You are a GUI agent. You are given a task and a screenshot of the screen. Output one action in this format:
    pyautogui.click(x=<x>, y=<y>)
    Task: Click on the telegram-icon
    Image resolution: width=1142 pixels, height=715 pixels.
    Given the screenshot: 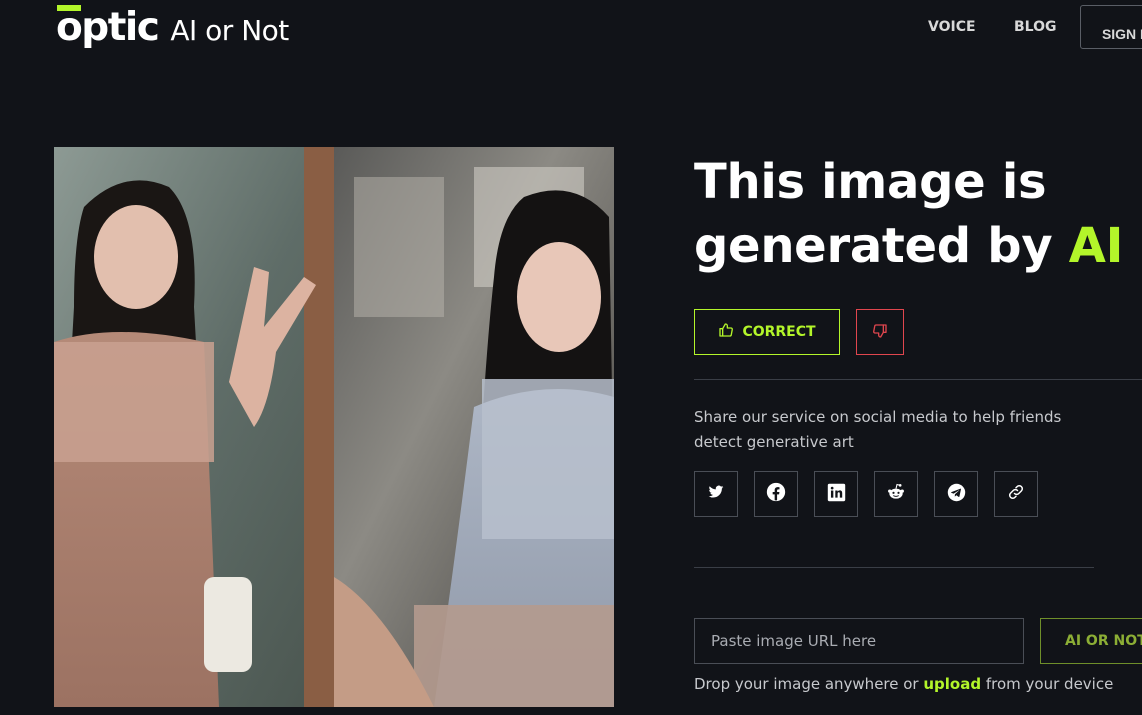 What is the action you would take?
    pyautogui.click(x=956, y=494)
    